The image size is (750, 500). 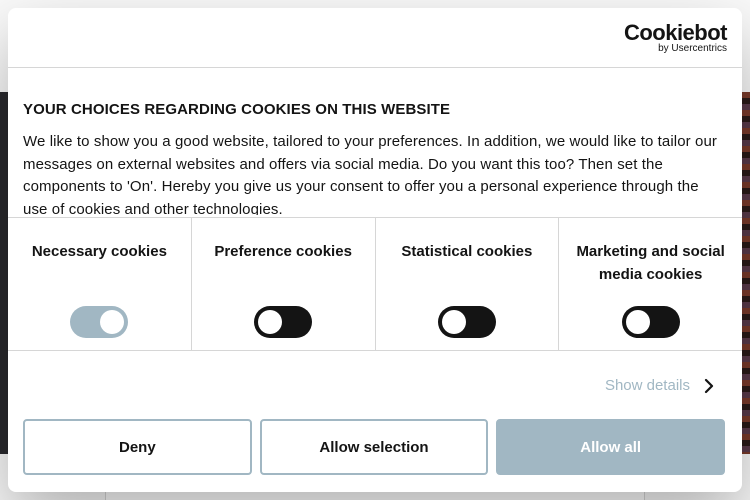 I want to click on marketing-toggle, so click(x=650, y=322).